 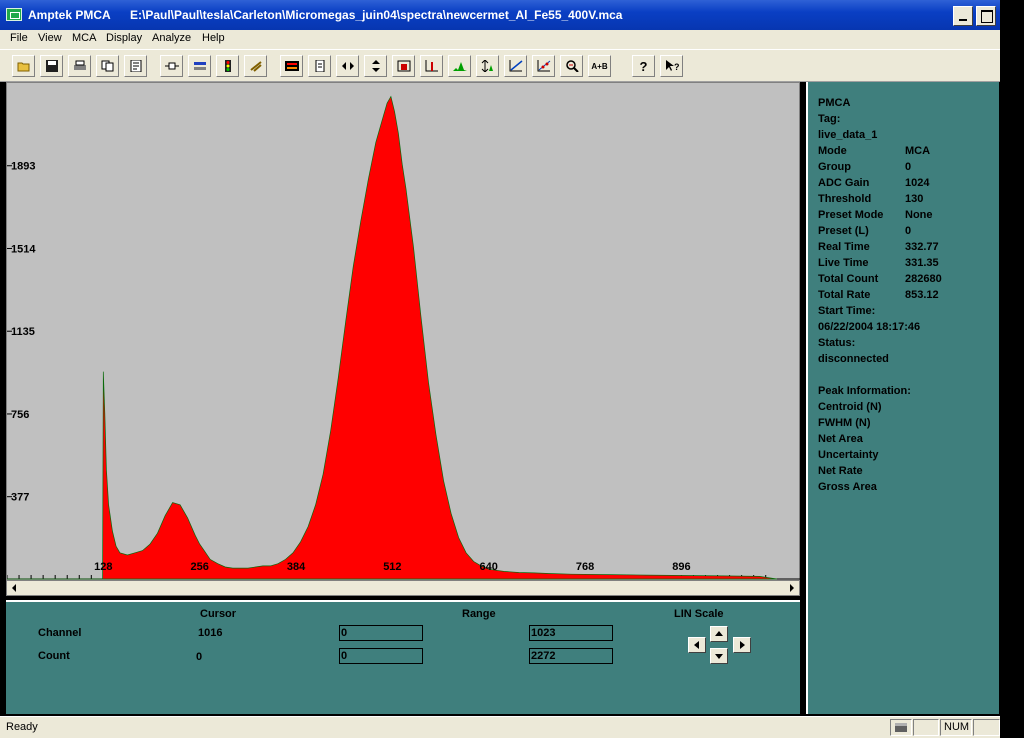 What do you see at coordinates (643, 66) in the screenshot?
I see `help-icon: ?` at bounding box center [643, 66].